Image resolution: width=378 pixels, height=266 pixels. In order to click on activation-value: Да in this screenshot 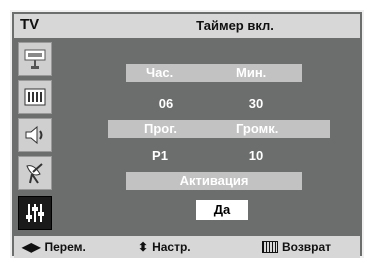, I will do `click(222, 210)`.